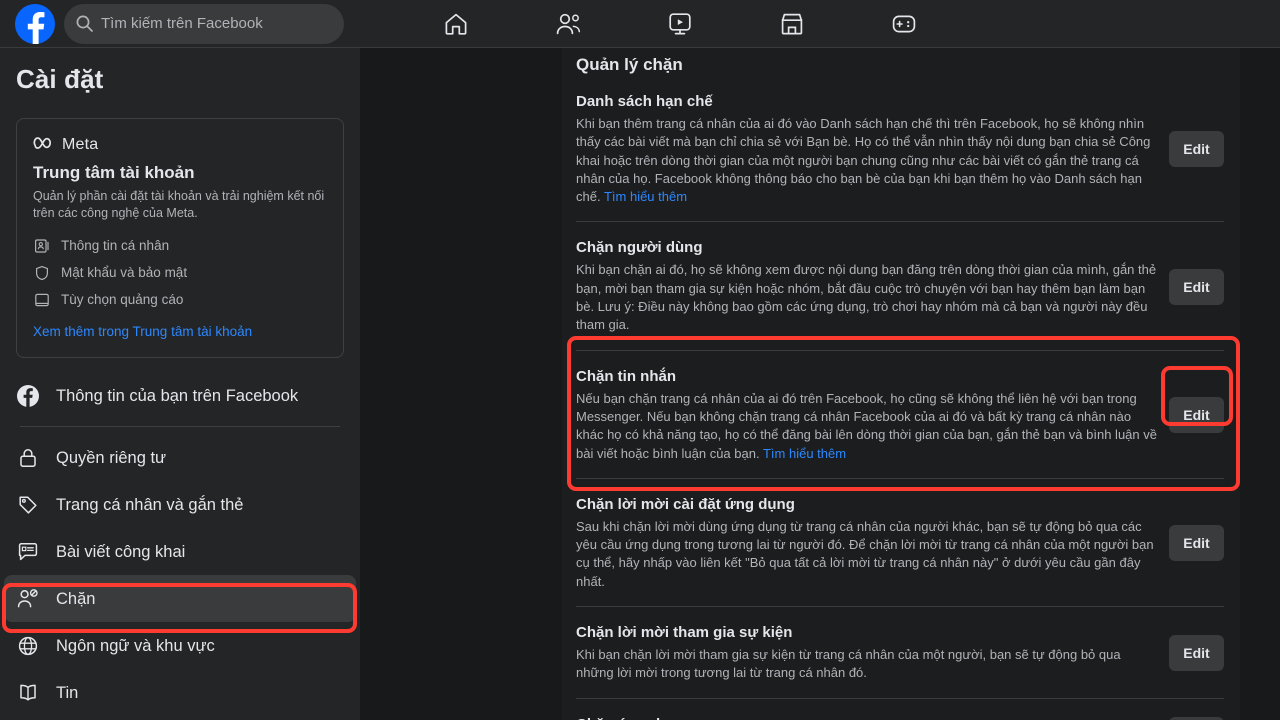  I want to click on sidebar-item-news: Tin, so click(180, 692).